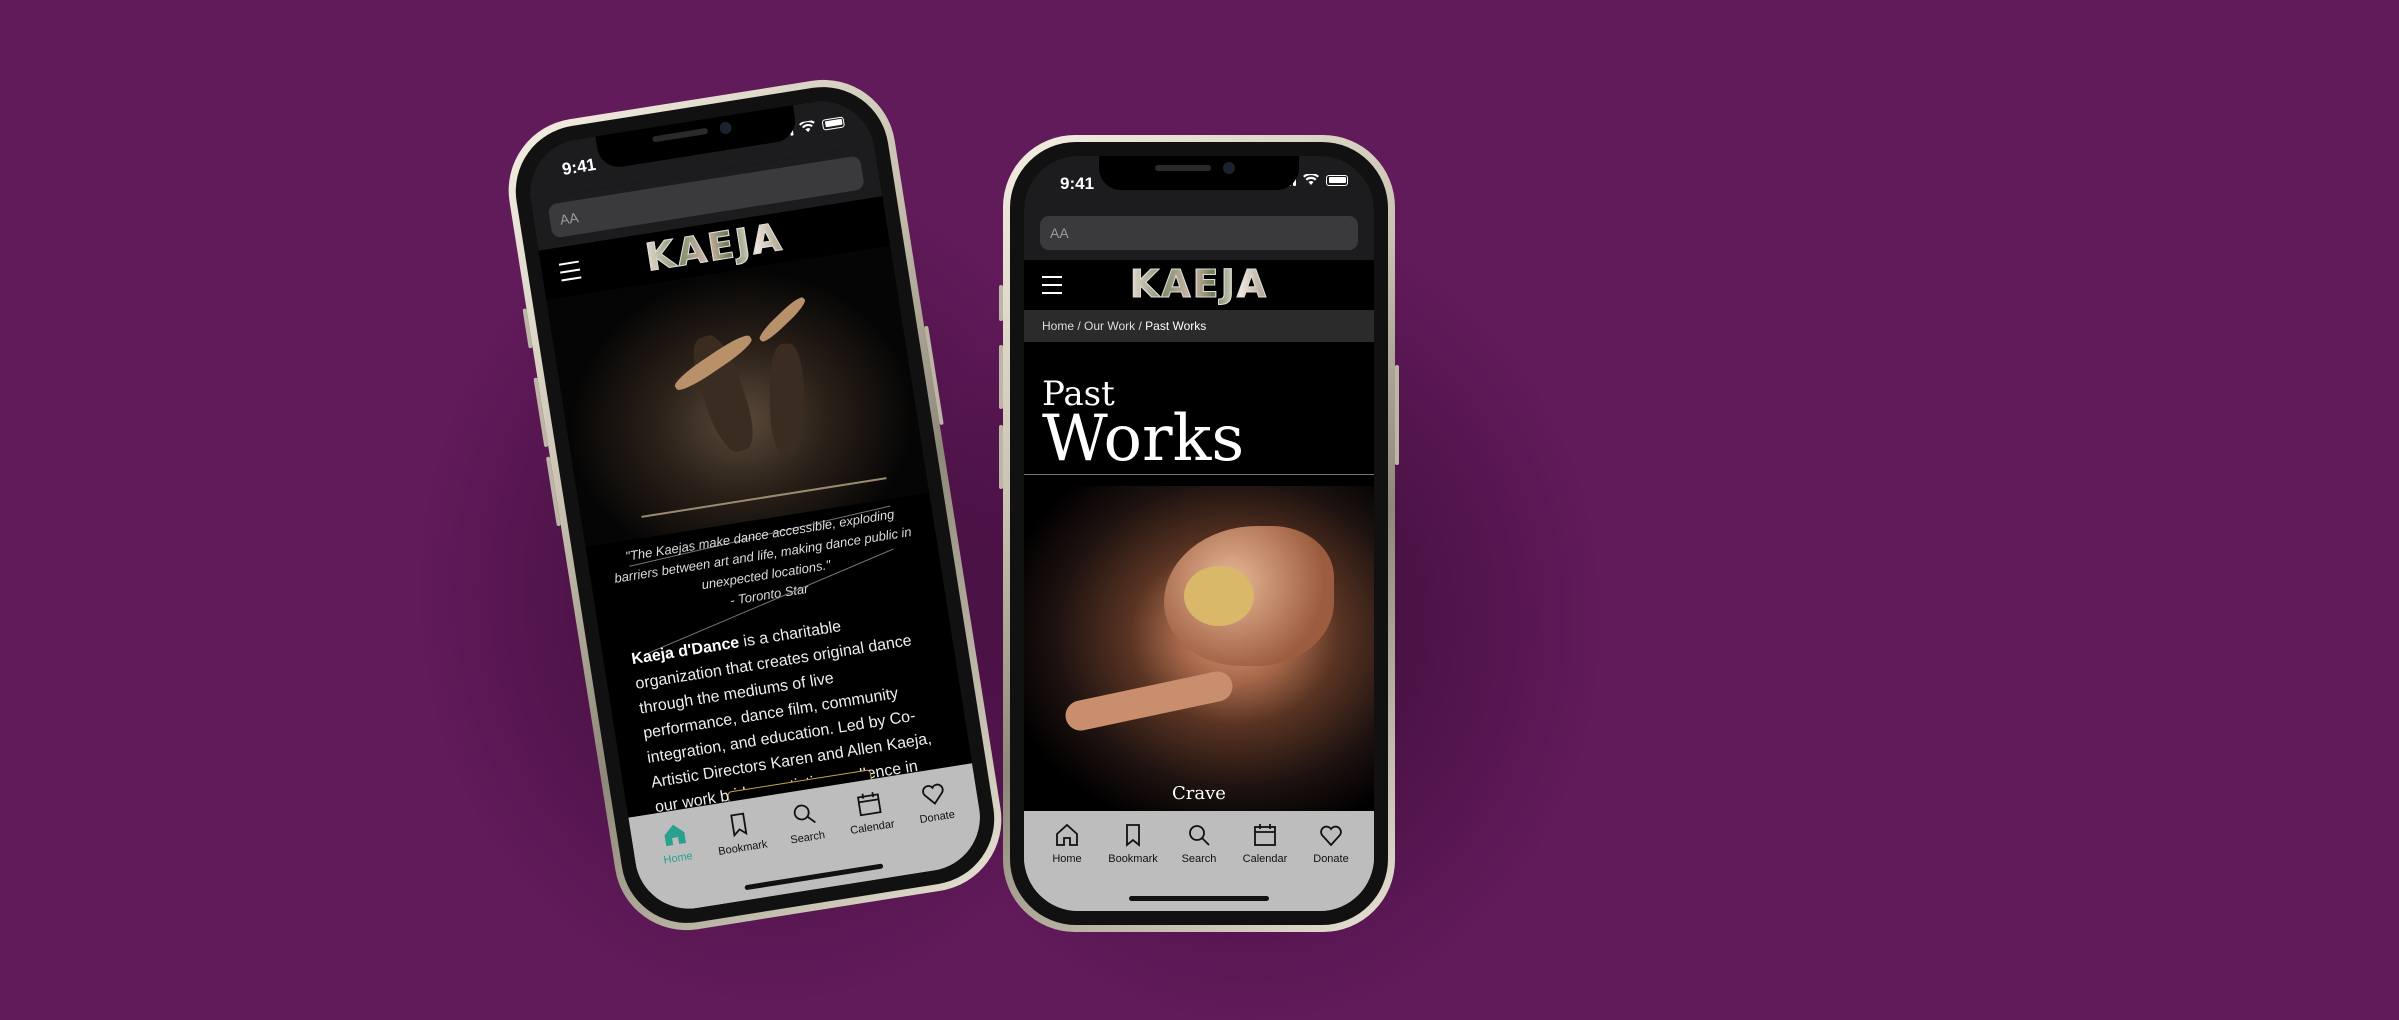 This screenshot has height=1020, width=2399. I want to click on page-title-line2: Works, so click(1143, 439).